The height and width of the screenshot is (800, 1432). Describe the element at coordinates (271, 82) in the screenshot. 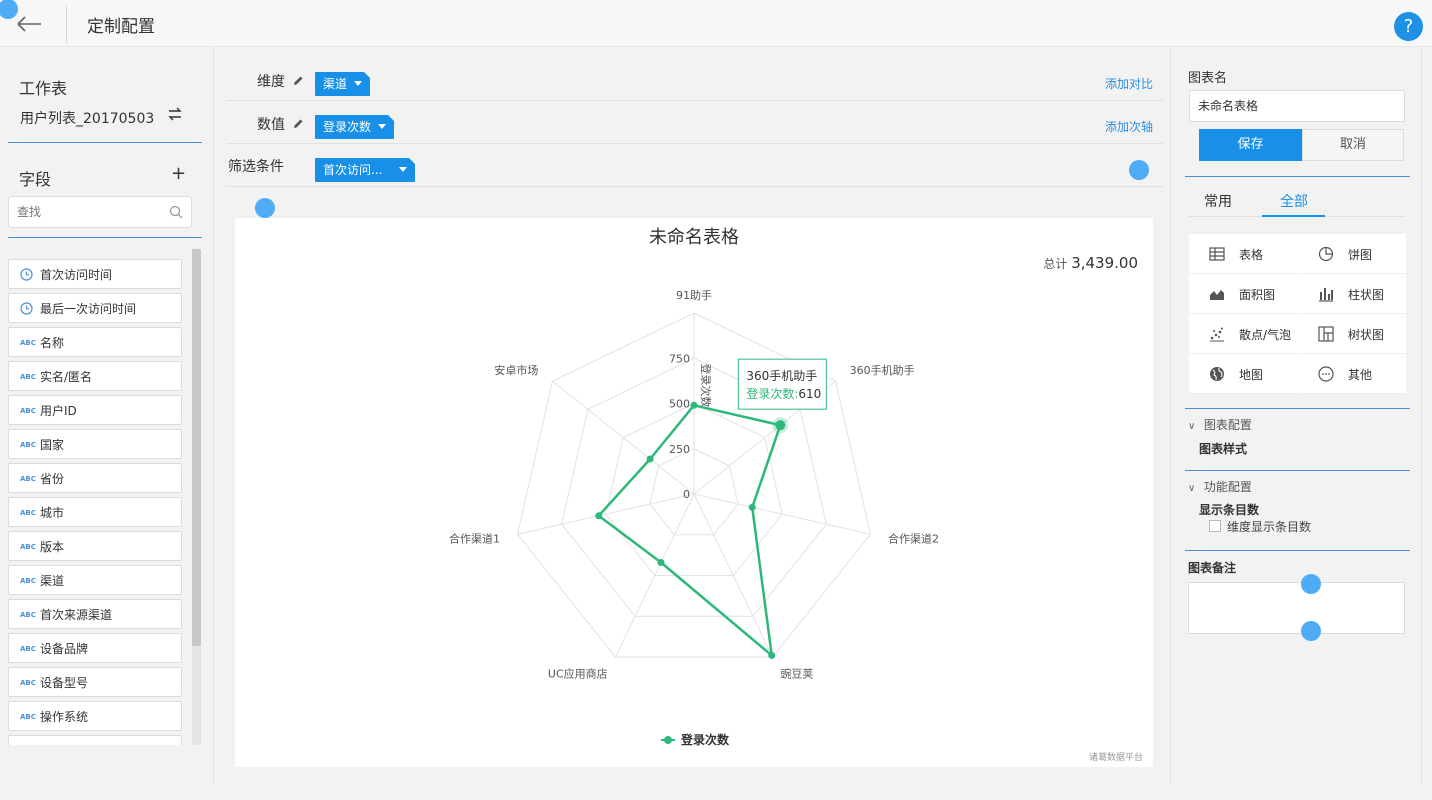

I see `dimension-label: 维度` at that location.